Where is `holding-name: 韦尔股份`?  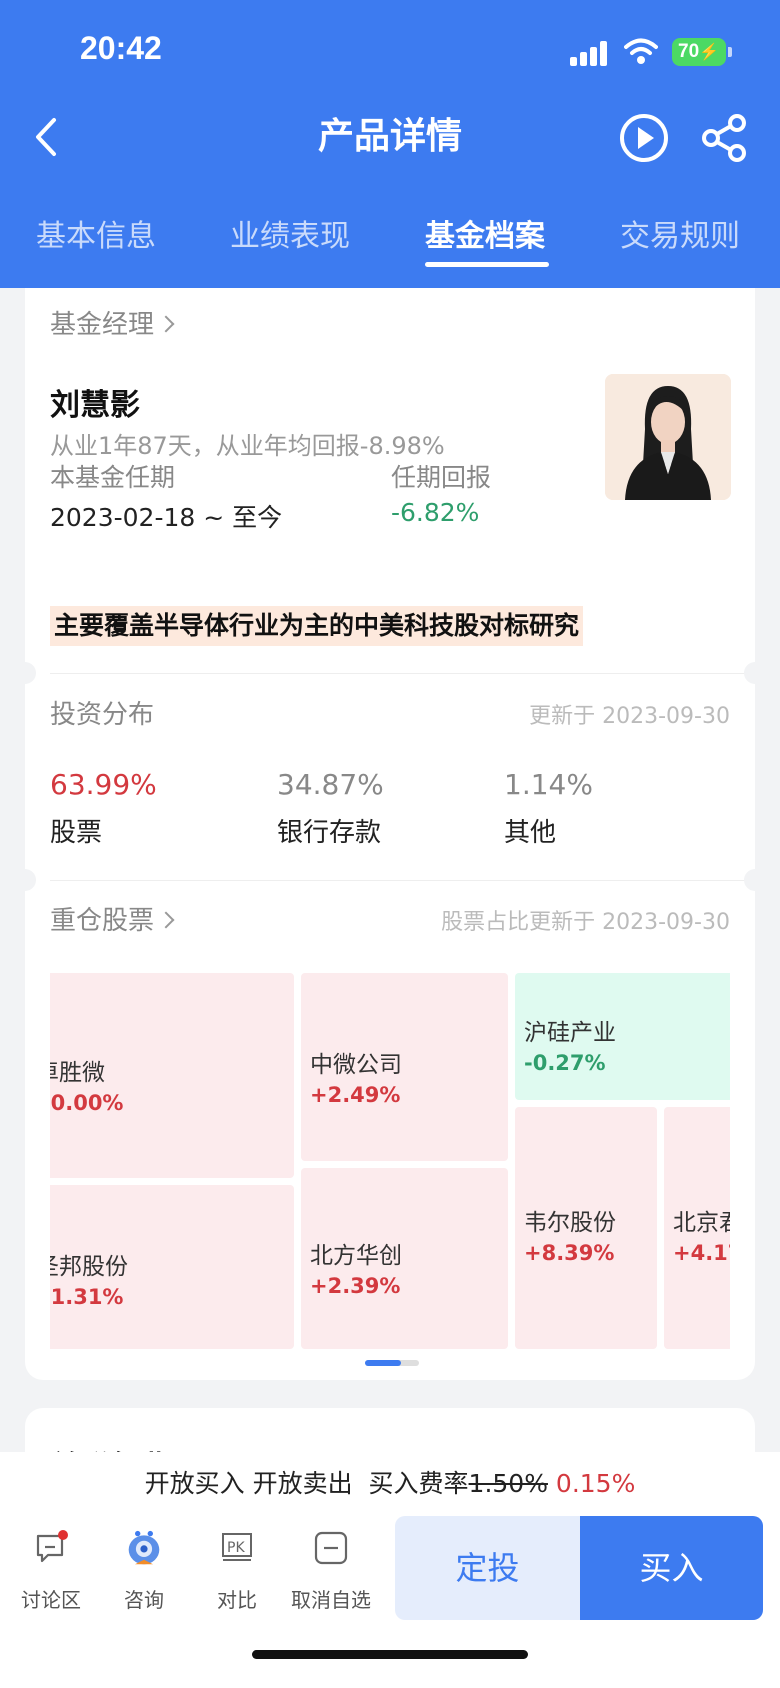 holding-name: 韦尔股份 is located at coordinates (570, 1223).